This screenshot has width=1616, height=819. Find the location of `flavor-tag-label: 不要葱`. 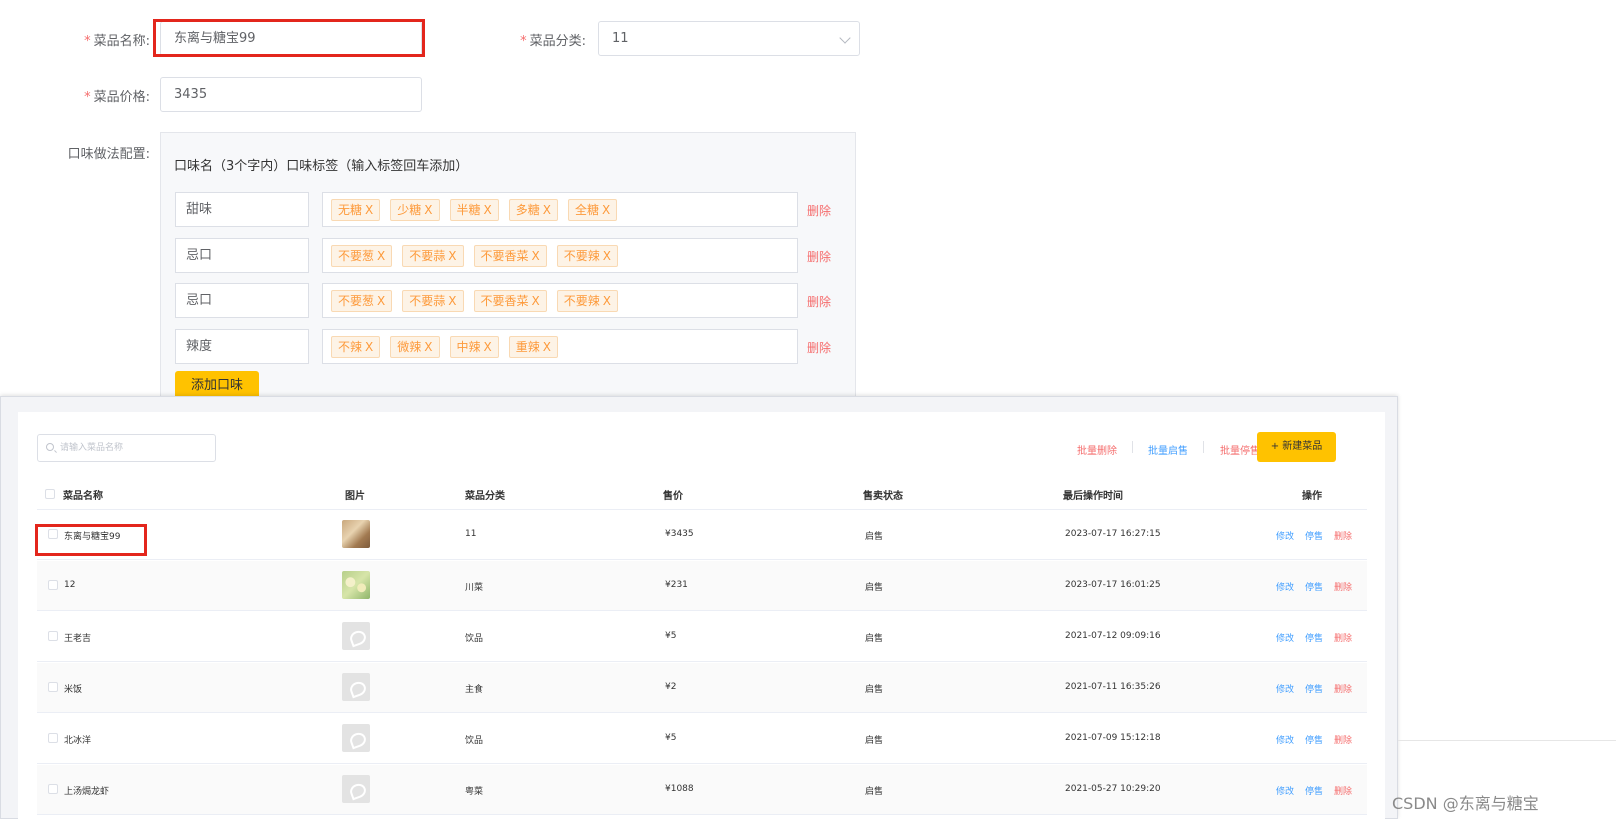

flavor-tag-label: 不要葱 is located at coordinates (356, 300).